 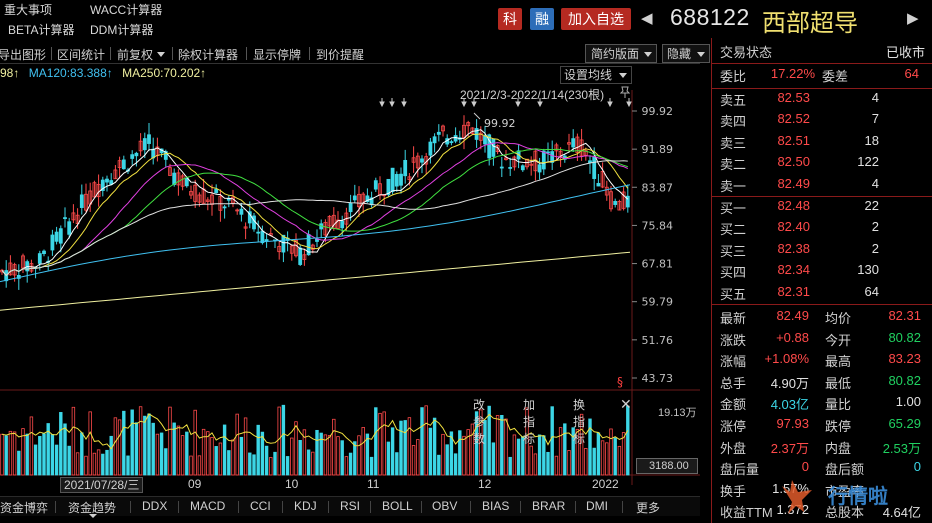 What do you see at coordinates (495, 506) in the screenshot?
I see `tab-bias: BIAS` at bounding box center [495, 506].